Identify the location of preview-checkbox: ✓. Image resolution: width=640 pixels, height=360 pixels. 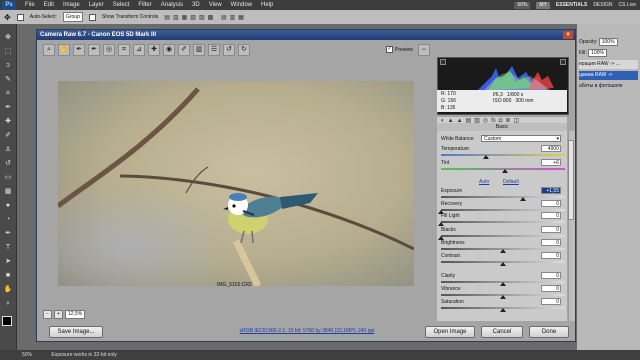
(389, 49).